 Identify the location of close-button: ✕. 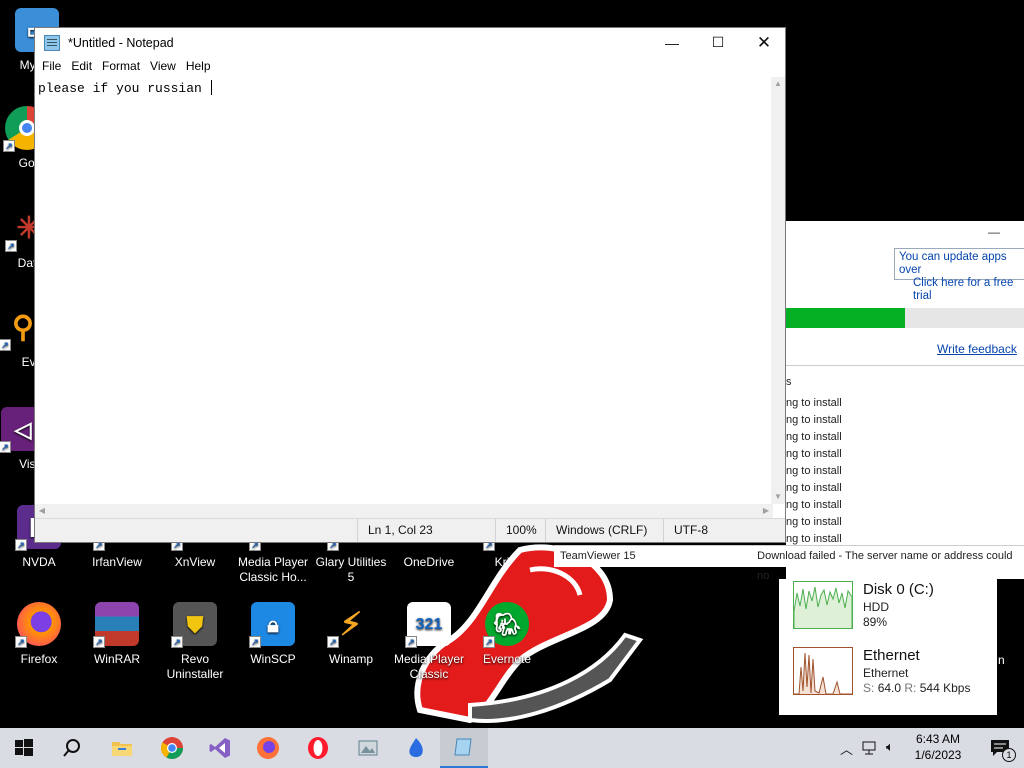
(764, 42).